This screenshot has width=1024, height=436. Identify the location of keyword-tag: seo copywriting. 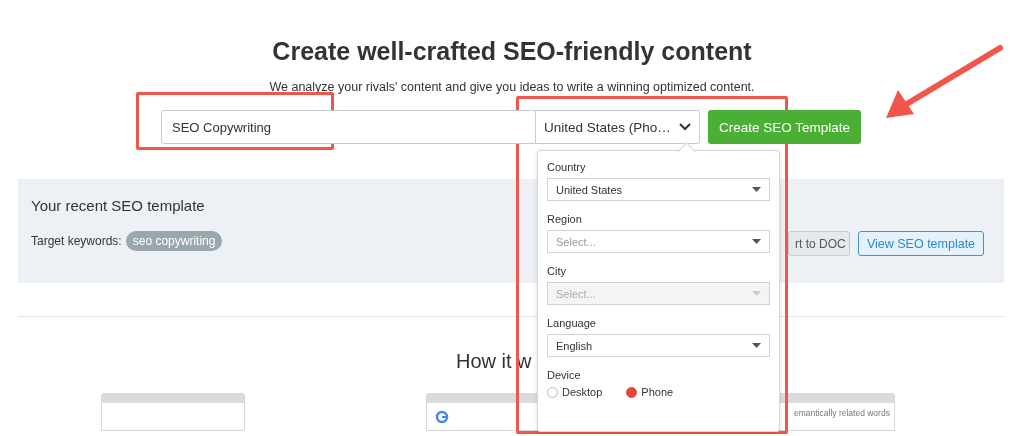
(174, 241).